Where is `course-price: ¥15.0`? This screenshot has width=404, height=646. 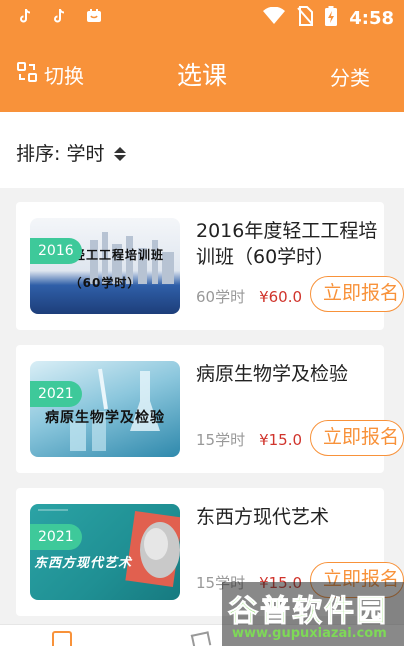
course-price: ¥15.0 is located at coordinates (281, 439).